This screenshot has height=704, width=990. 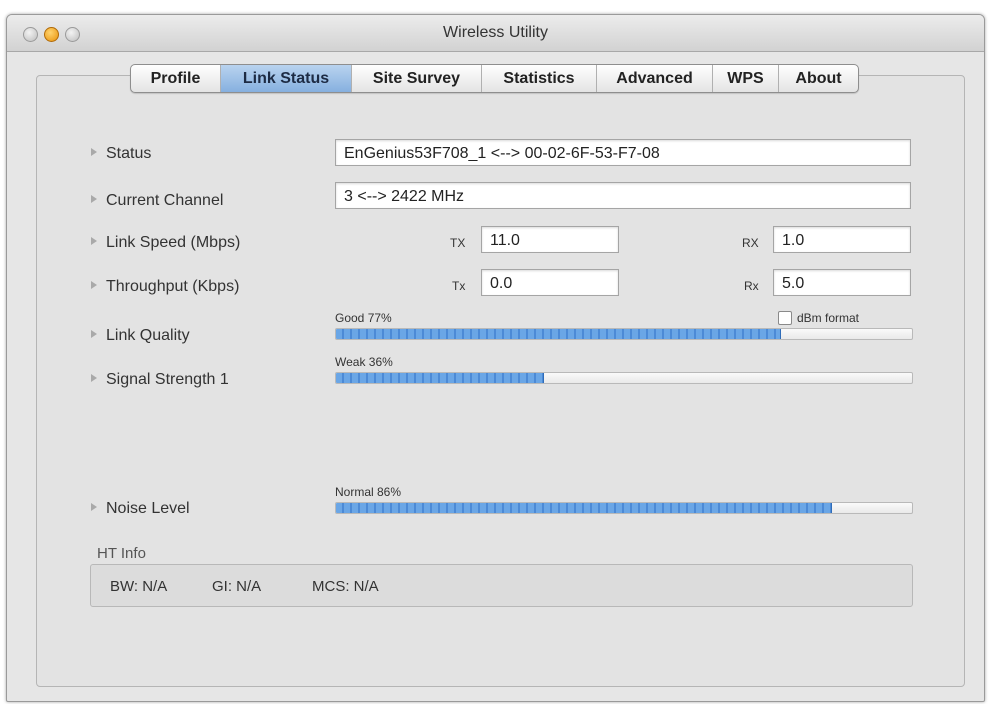 I want to click on link-speed-row-label: Link Speed (Mbps), so click(x=165, y=243).